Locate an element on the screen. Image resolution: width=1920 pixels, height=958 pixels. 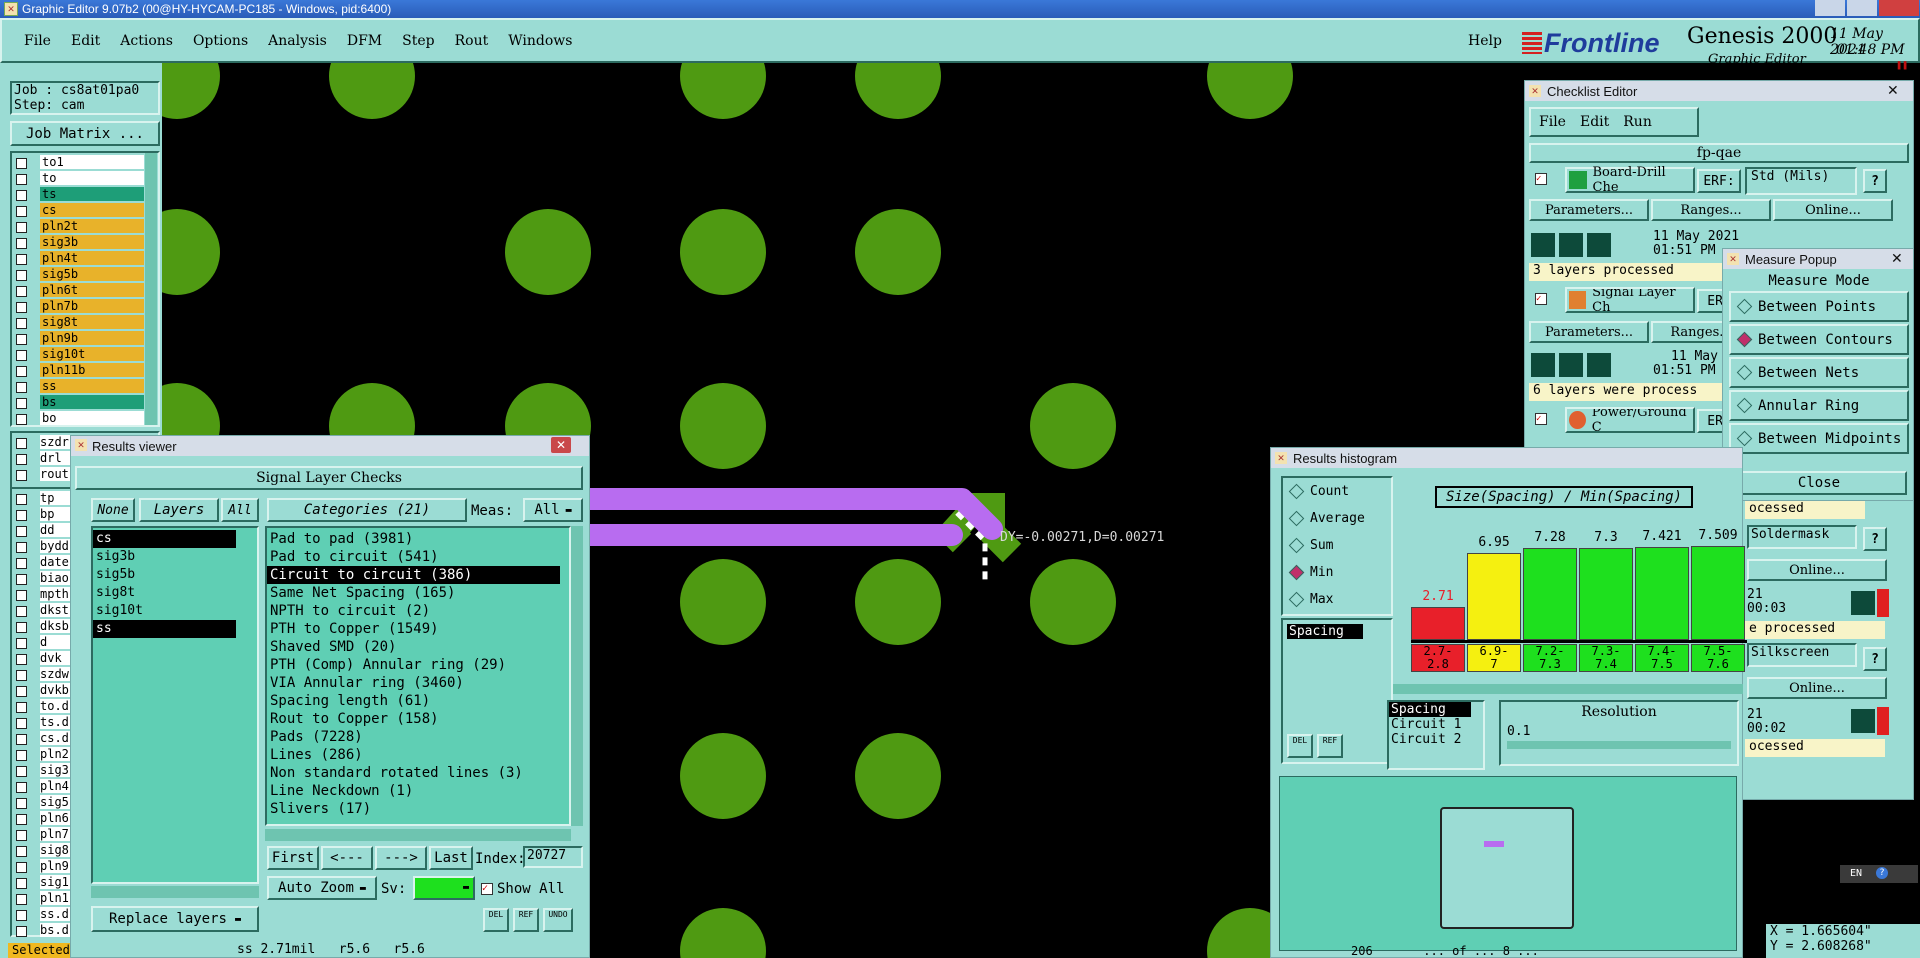
histogram-mode-option: Average is located at coordinates (1337, 518).